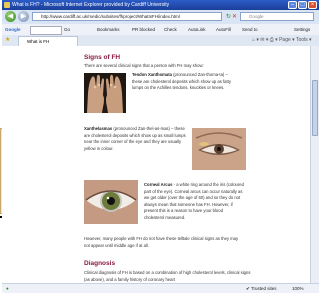 This screenshot has height=293, width=320. What do you see at coordinates (158, 184) in the screenshot?
I see `corneal-title: Corneal Arcus` at bounding box center [158, 184].